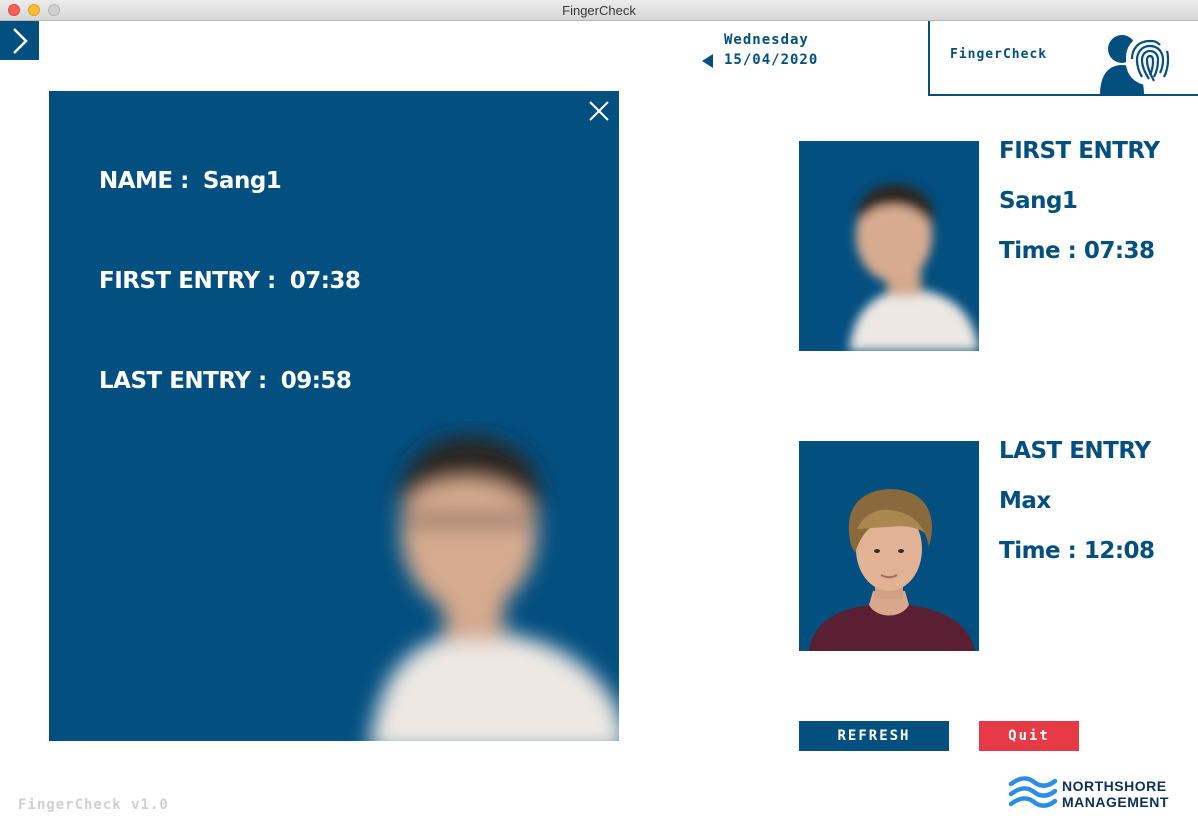  I want to click on detail-last-entry-row: LAST ENTRY : 09:58, so click(225, 381).